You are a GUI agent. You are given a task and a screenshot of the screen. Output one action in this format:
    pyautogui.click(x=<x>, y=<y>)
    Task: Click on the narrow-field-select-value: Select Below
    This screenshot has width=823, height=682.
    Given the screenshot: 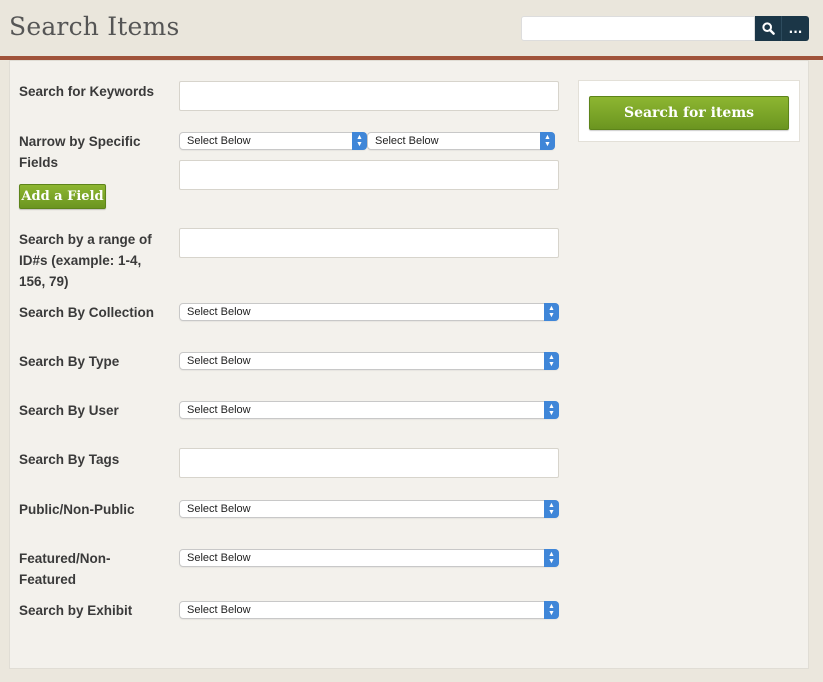 What is the action you would take?
    pyautogui.click(x=219, y=141)
    